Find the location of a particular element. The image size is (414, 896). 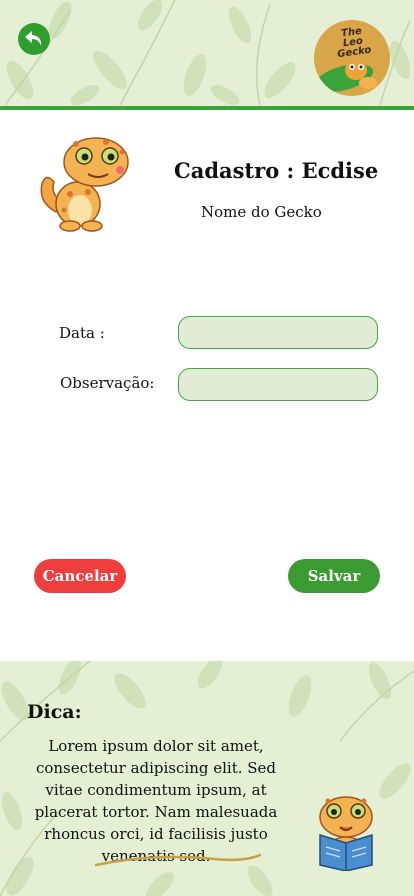

date-label: Data : is located at coordinates (82, 333).